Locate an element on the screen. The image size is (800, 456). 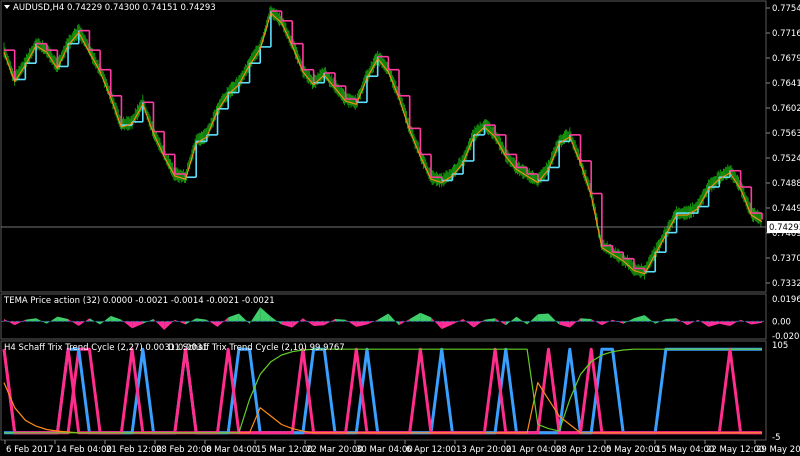
time-label: 15 Mar 12:00 is located at coordinates (284, 450).